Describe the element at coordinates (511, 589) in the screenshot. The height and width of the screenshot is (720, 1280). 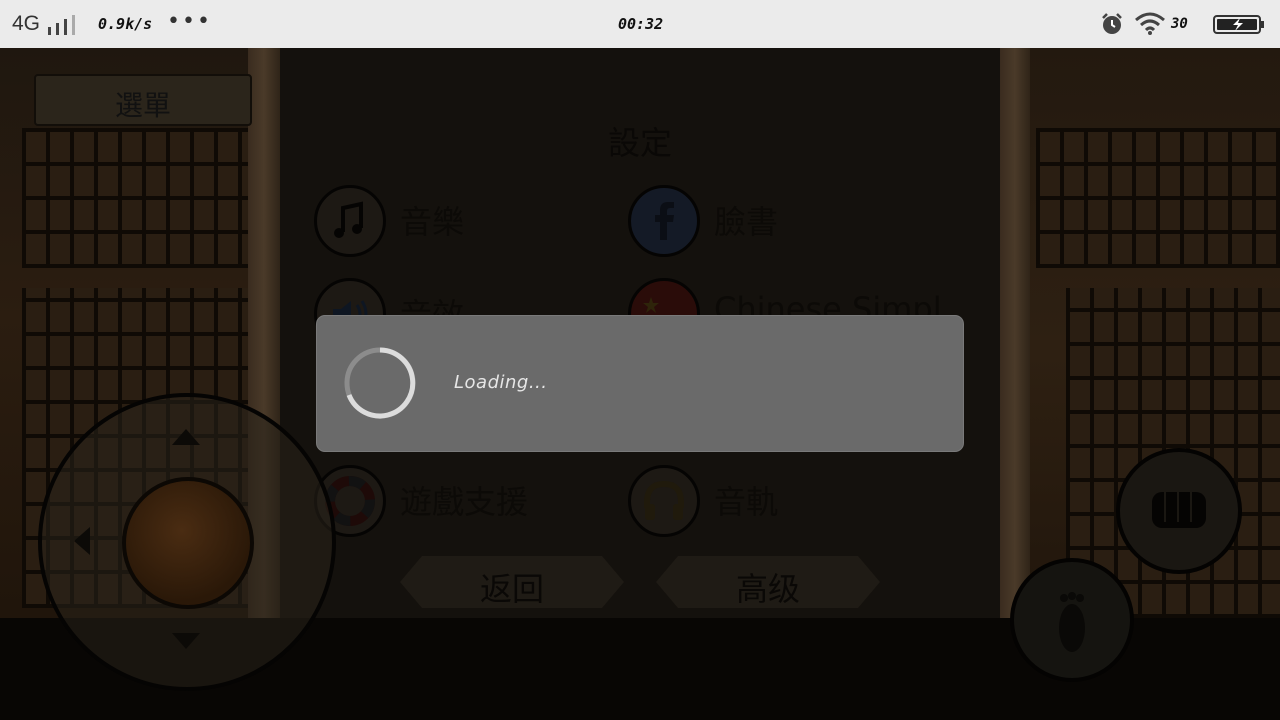
I see `back-button-label: 返回` at that location.